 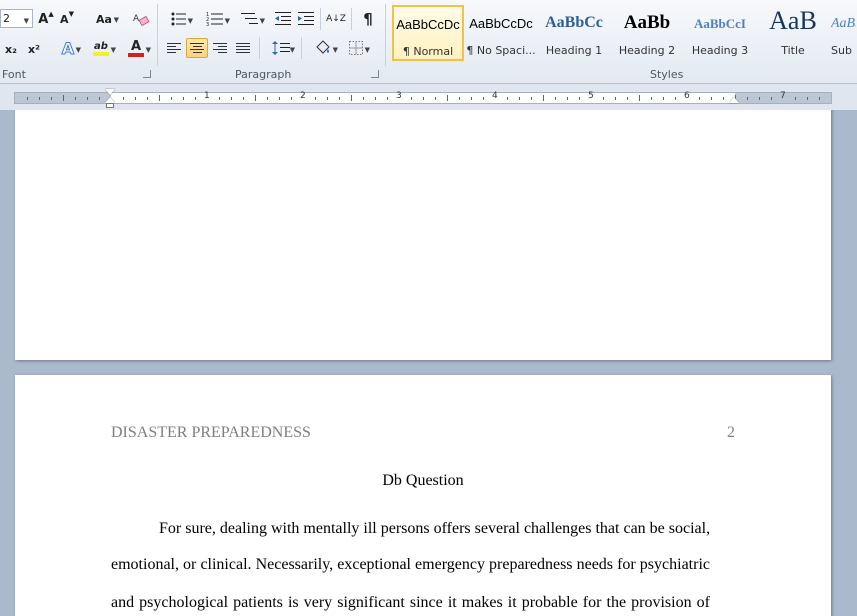 I want to click on style-heading-1: AaBbCc Heading 1, so click(x=574, y=33).